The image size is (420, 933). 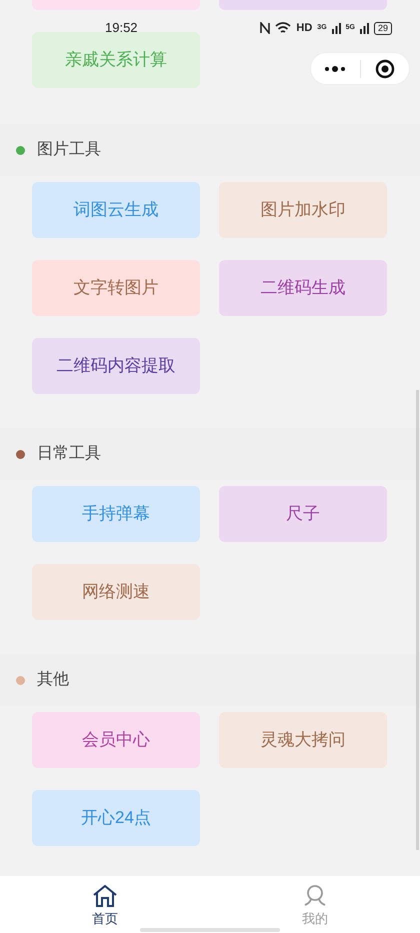 What do you see at coordinates (335, 69) in the screenshot?
I see `more-icon` at bounding box center [335, 69].